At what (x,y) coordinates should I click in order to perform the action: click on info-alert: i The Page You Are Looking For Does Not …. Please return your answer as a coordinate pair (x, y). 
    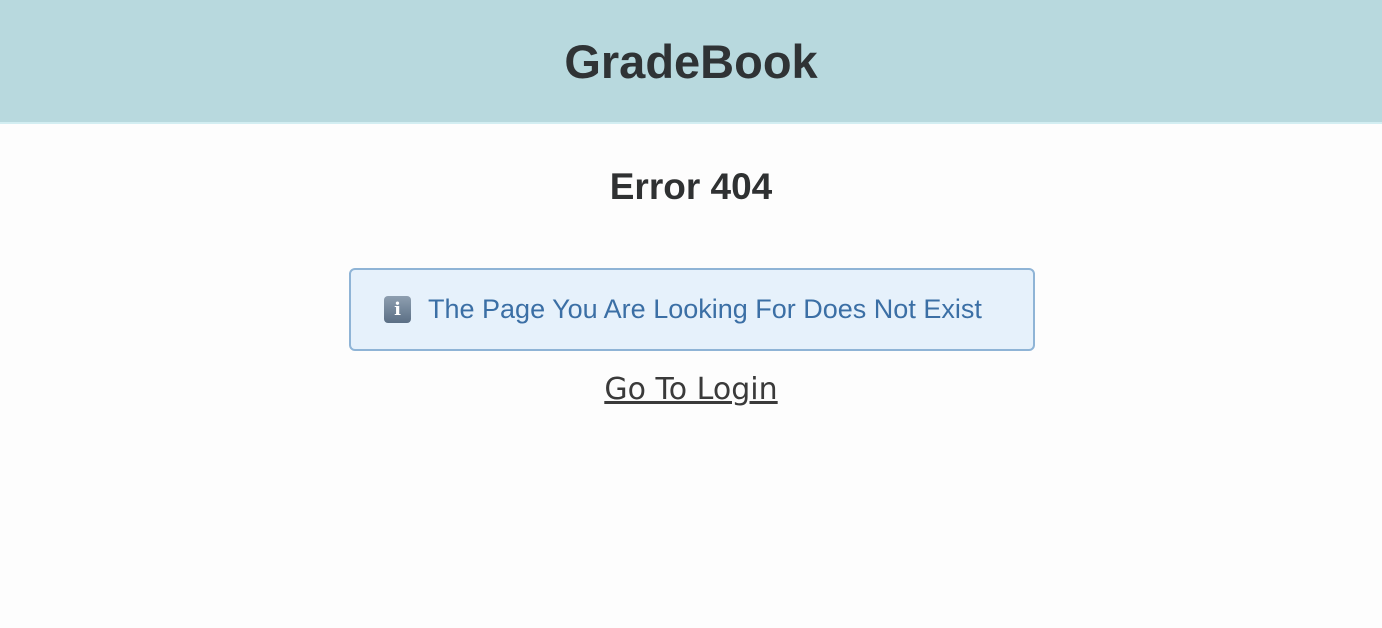
    Looking at the image, I should click on (692, 309).